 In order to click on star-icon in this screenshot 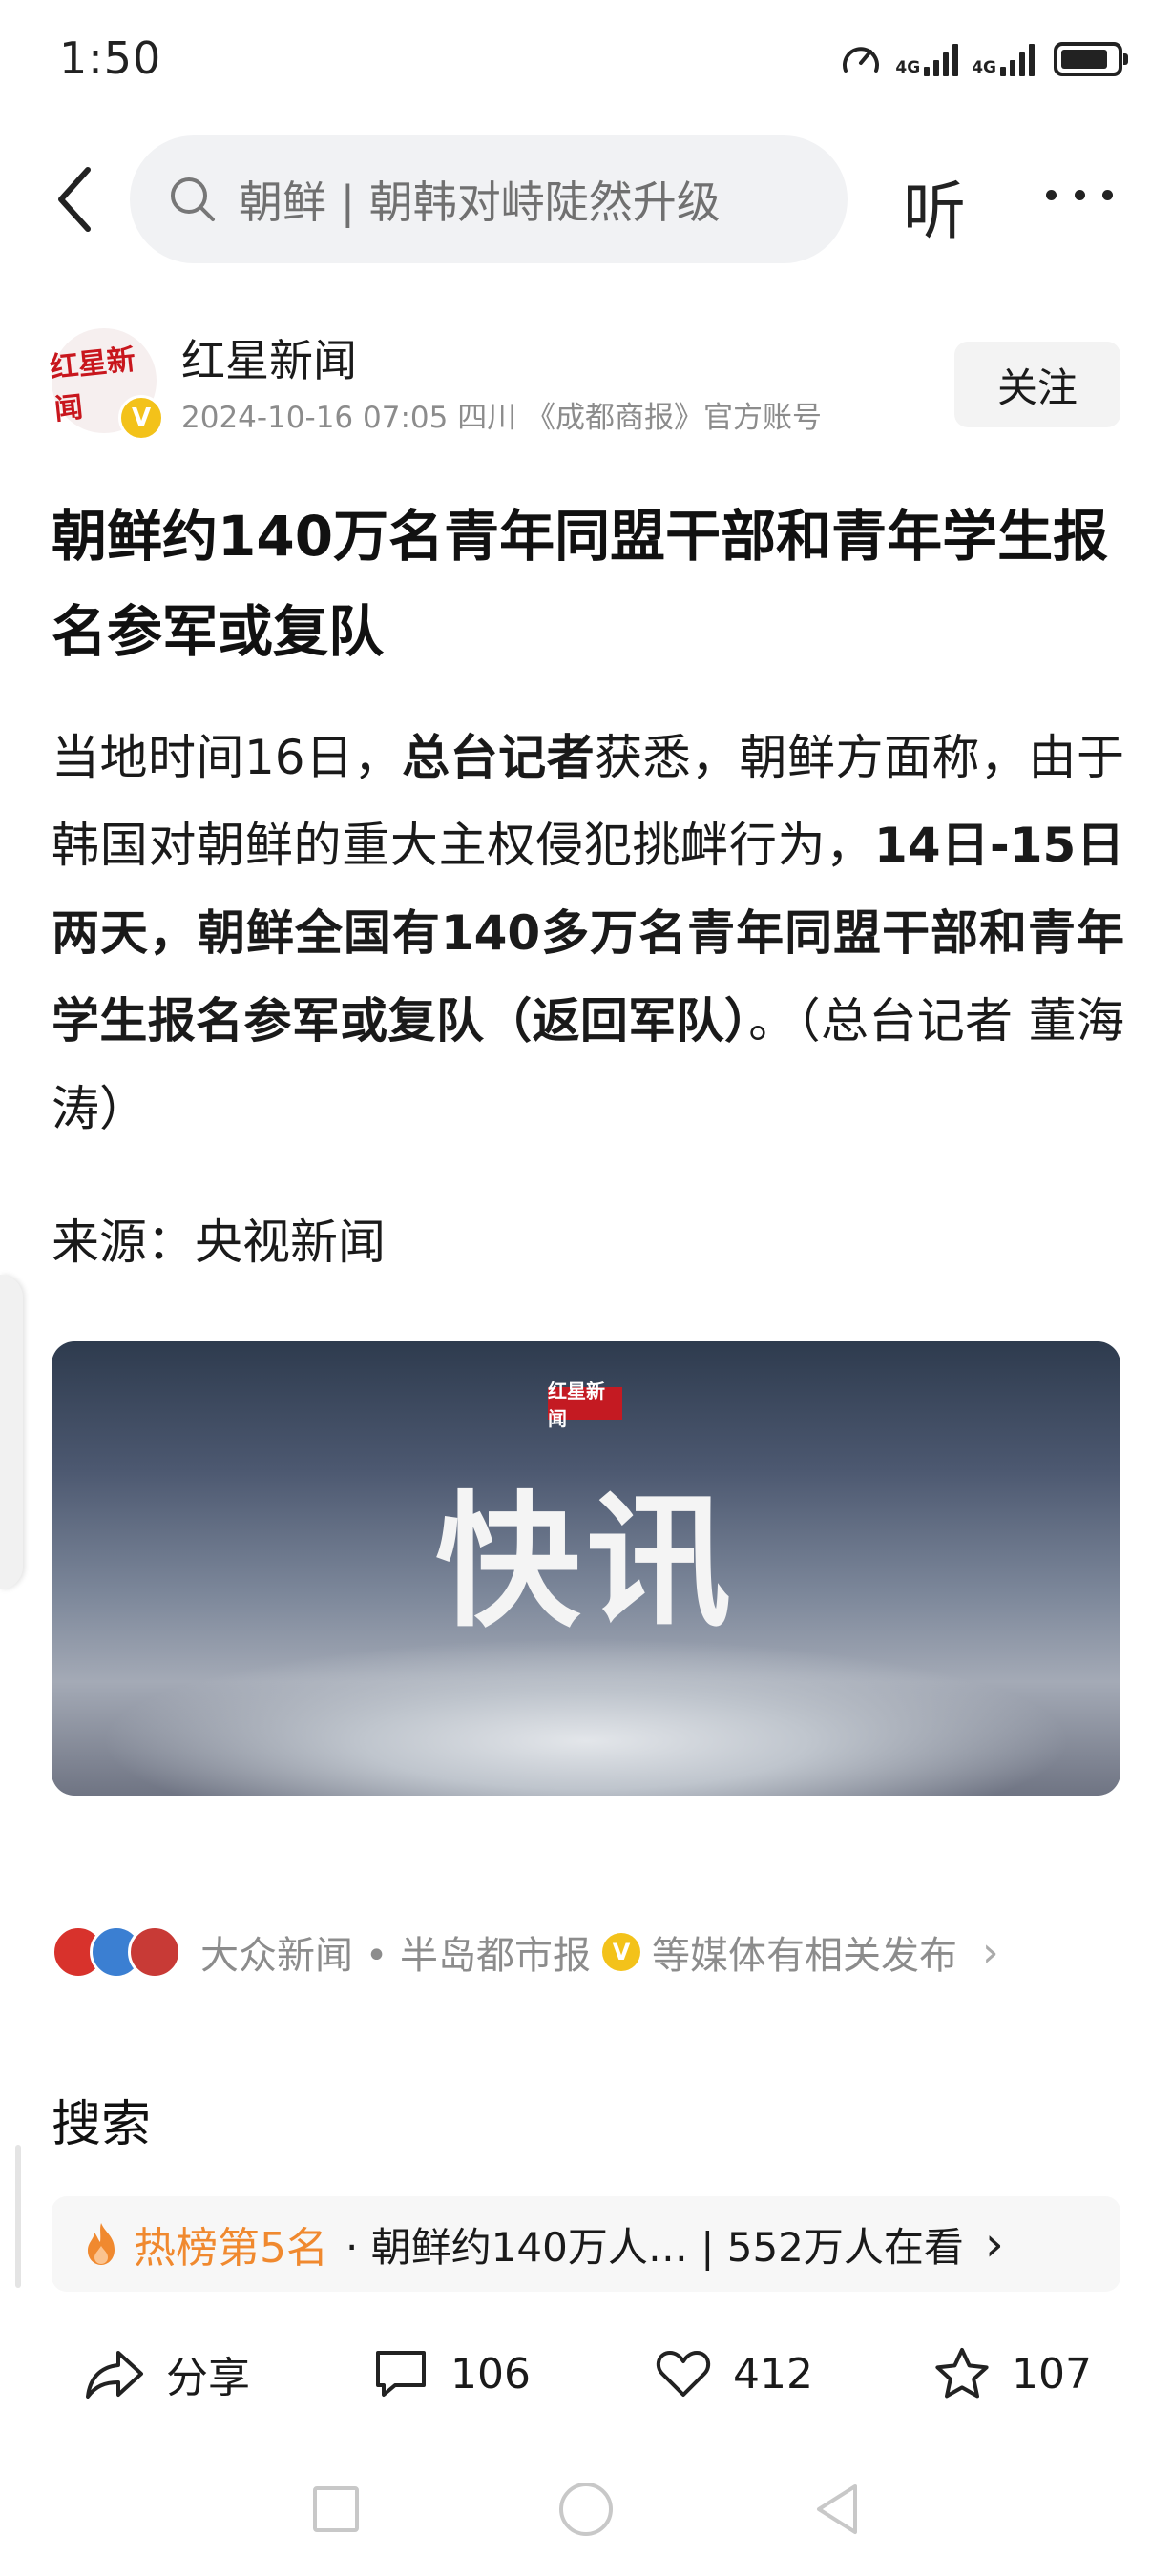, I will do `click(962, 2373)`.